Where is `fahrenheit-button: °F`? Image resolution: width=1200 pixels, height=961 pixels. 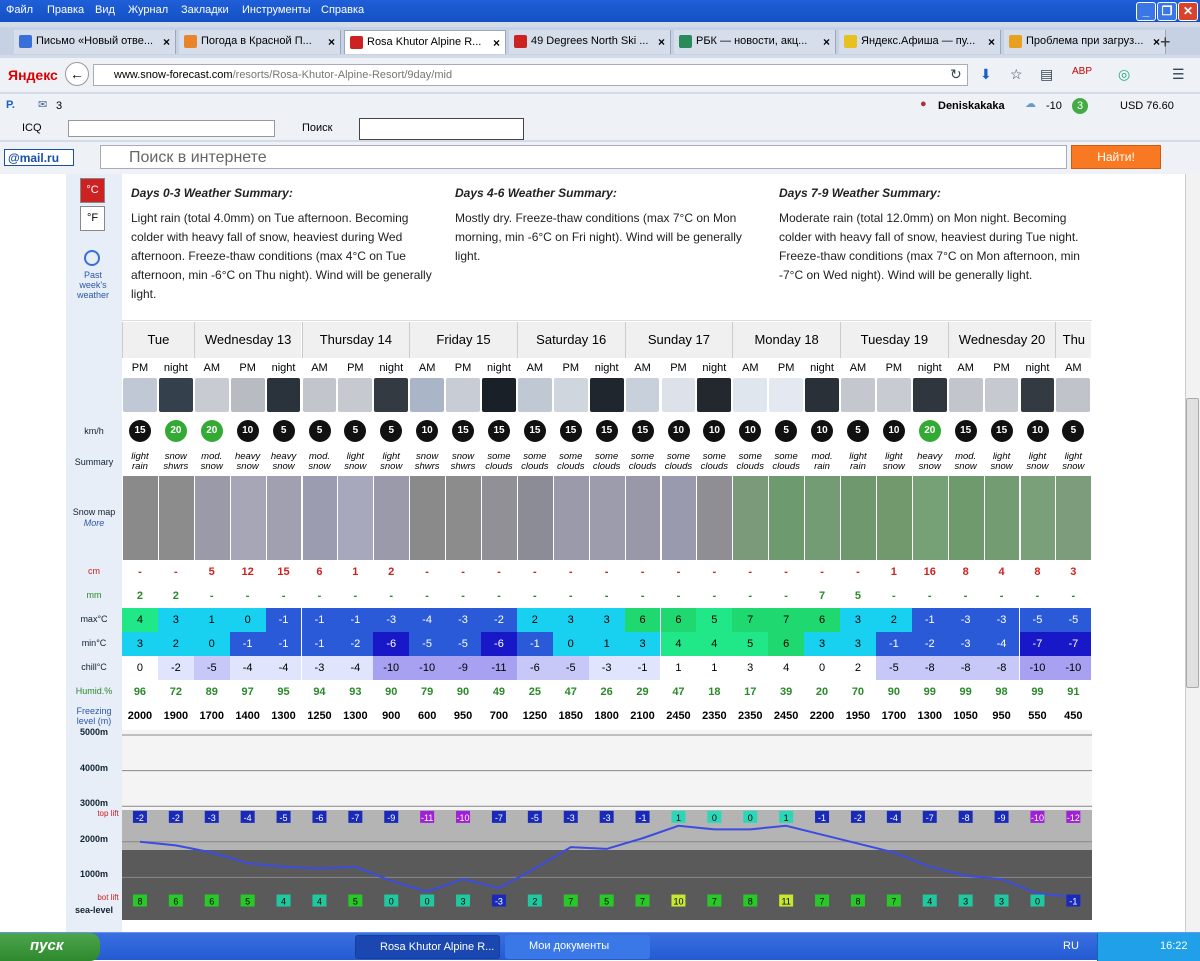
fahrenheit-button: °F is located at coordinates (92, 218).